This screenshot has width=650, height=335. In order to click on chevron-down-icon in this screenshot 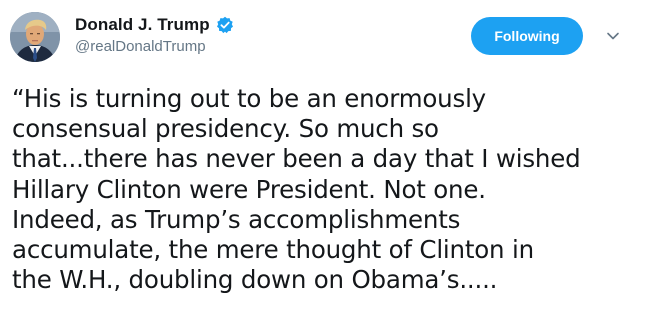, I will do `click(613, 36)`.